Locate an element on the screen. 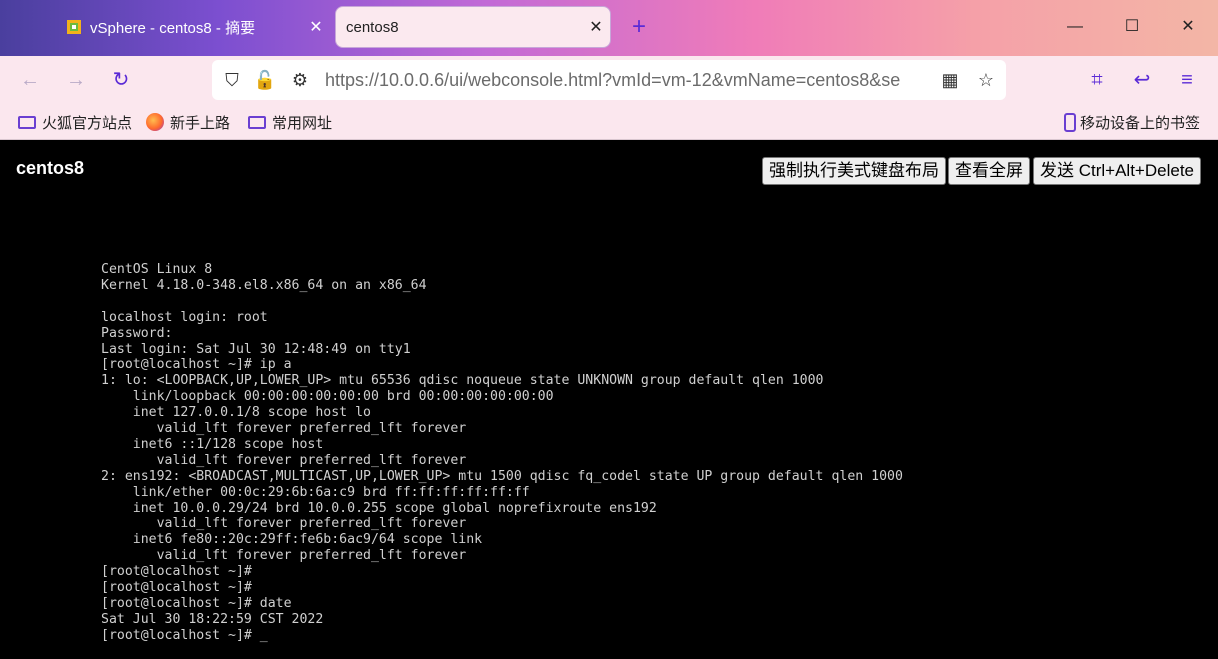 The image size is (1218, 659). terminal-line: [root@localhost ~]# date is located at coordinates (196, 604).